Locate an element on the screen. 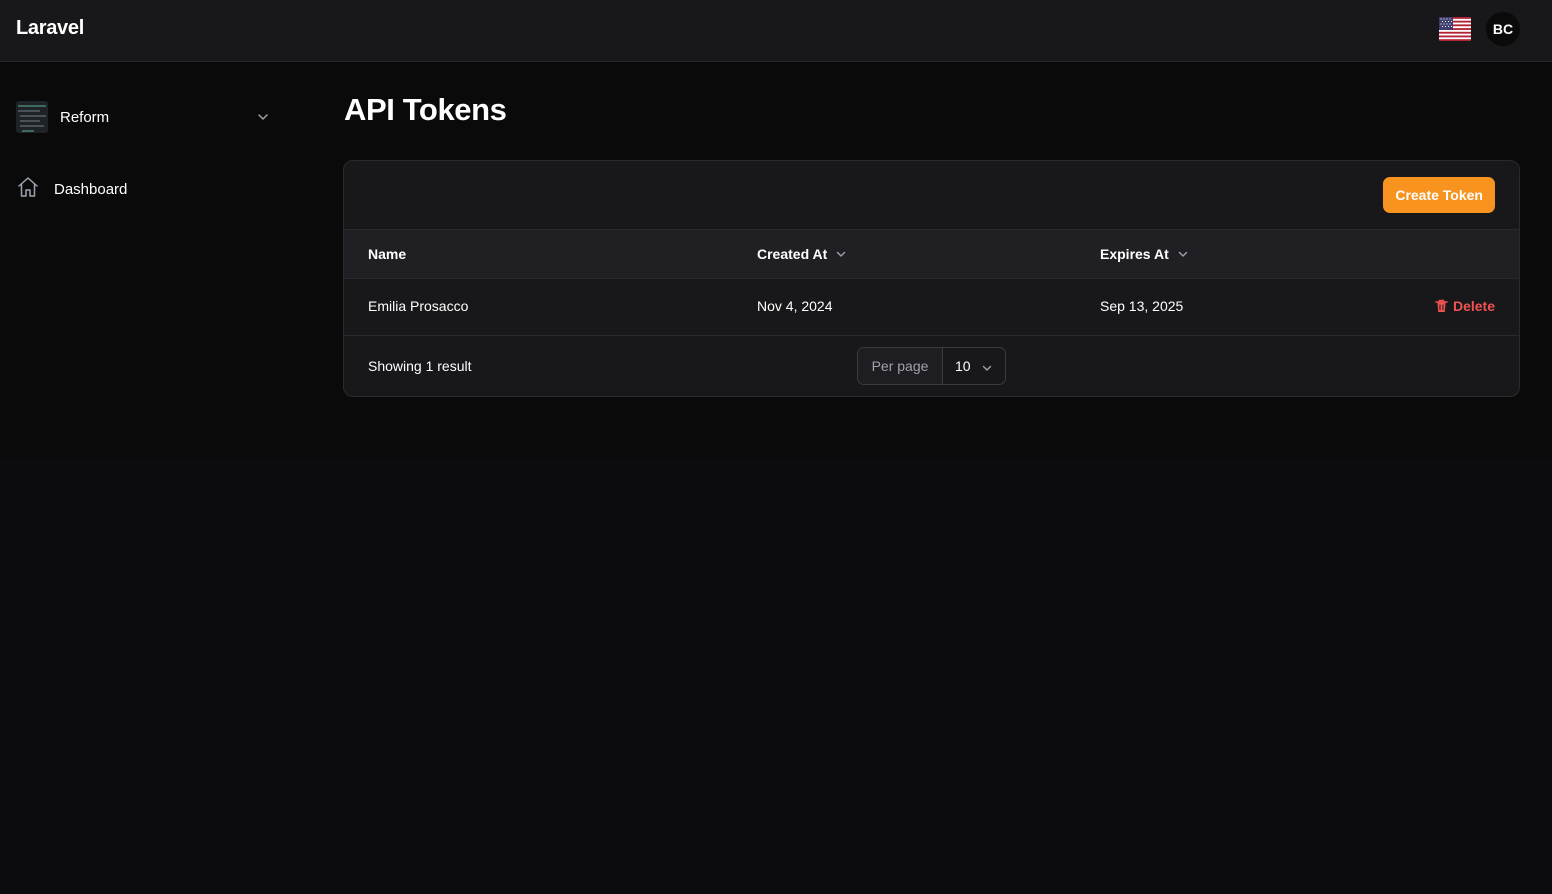  column-label: Created At is located at coordinates (792, 254).